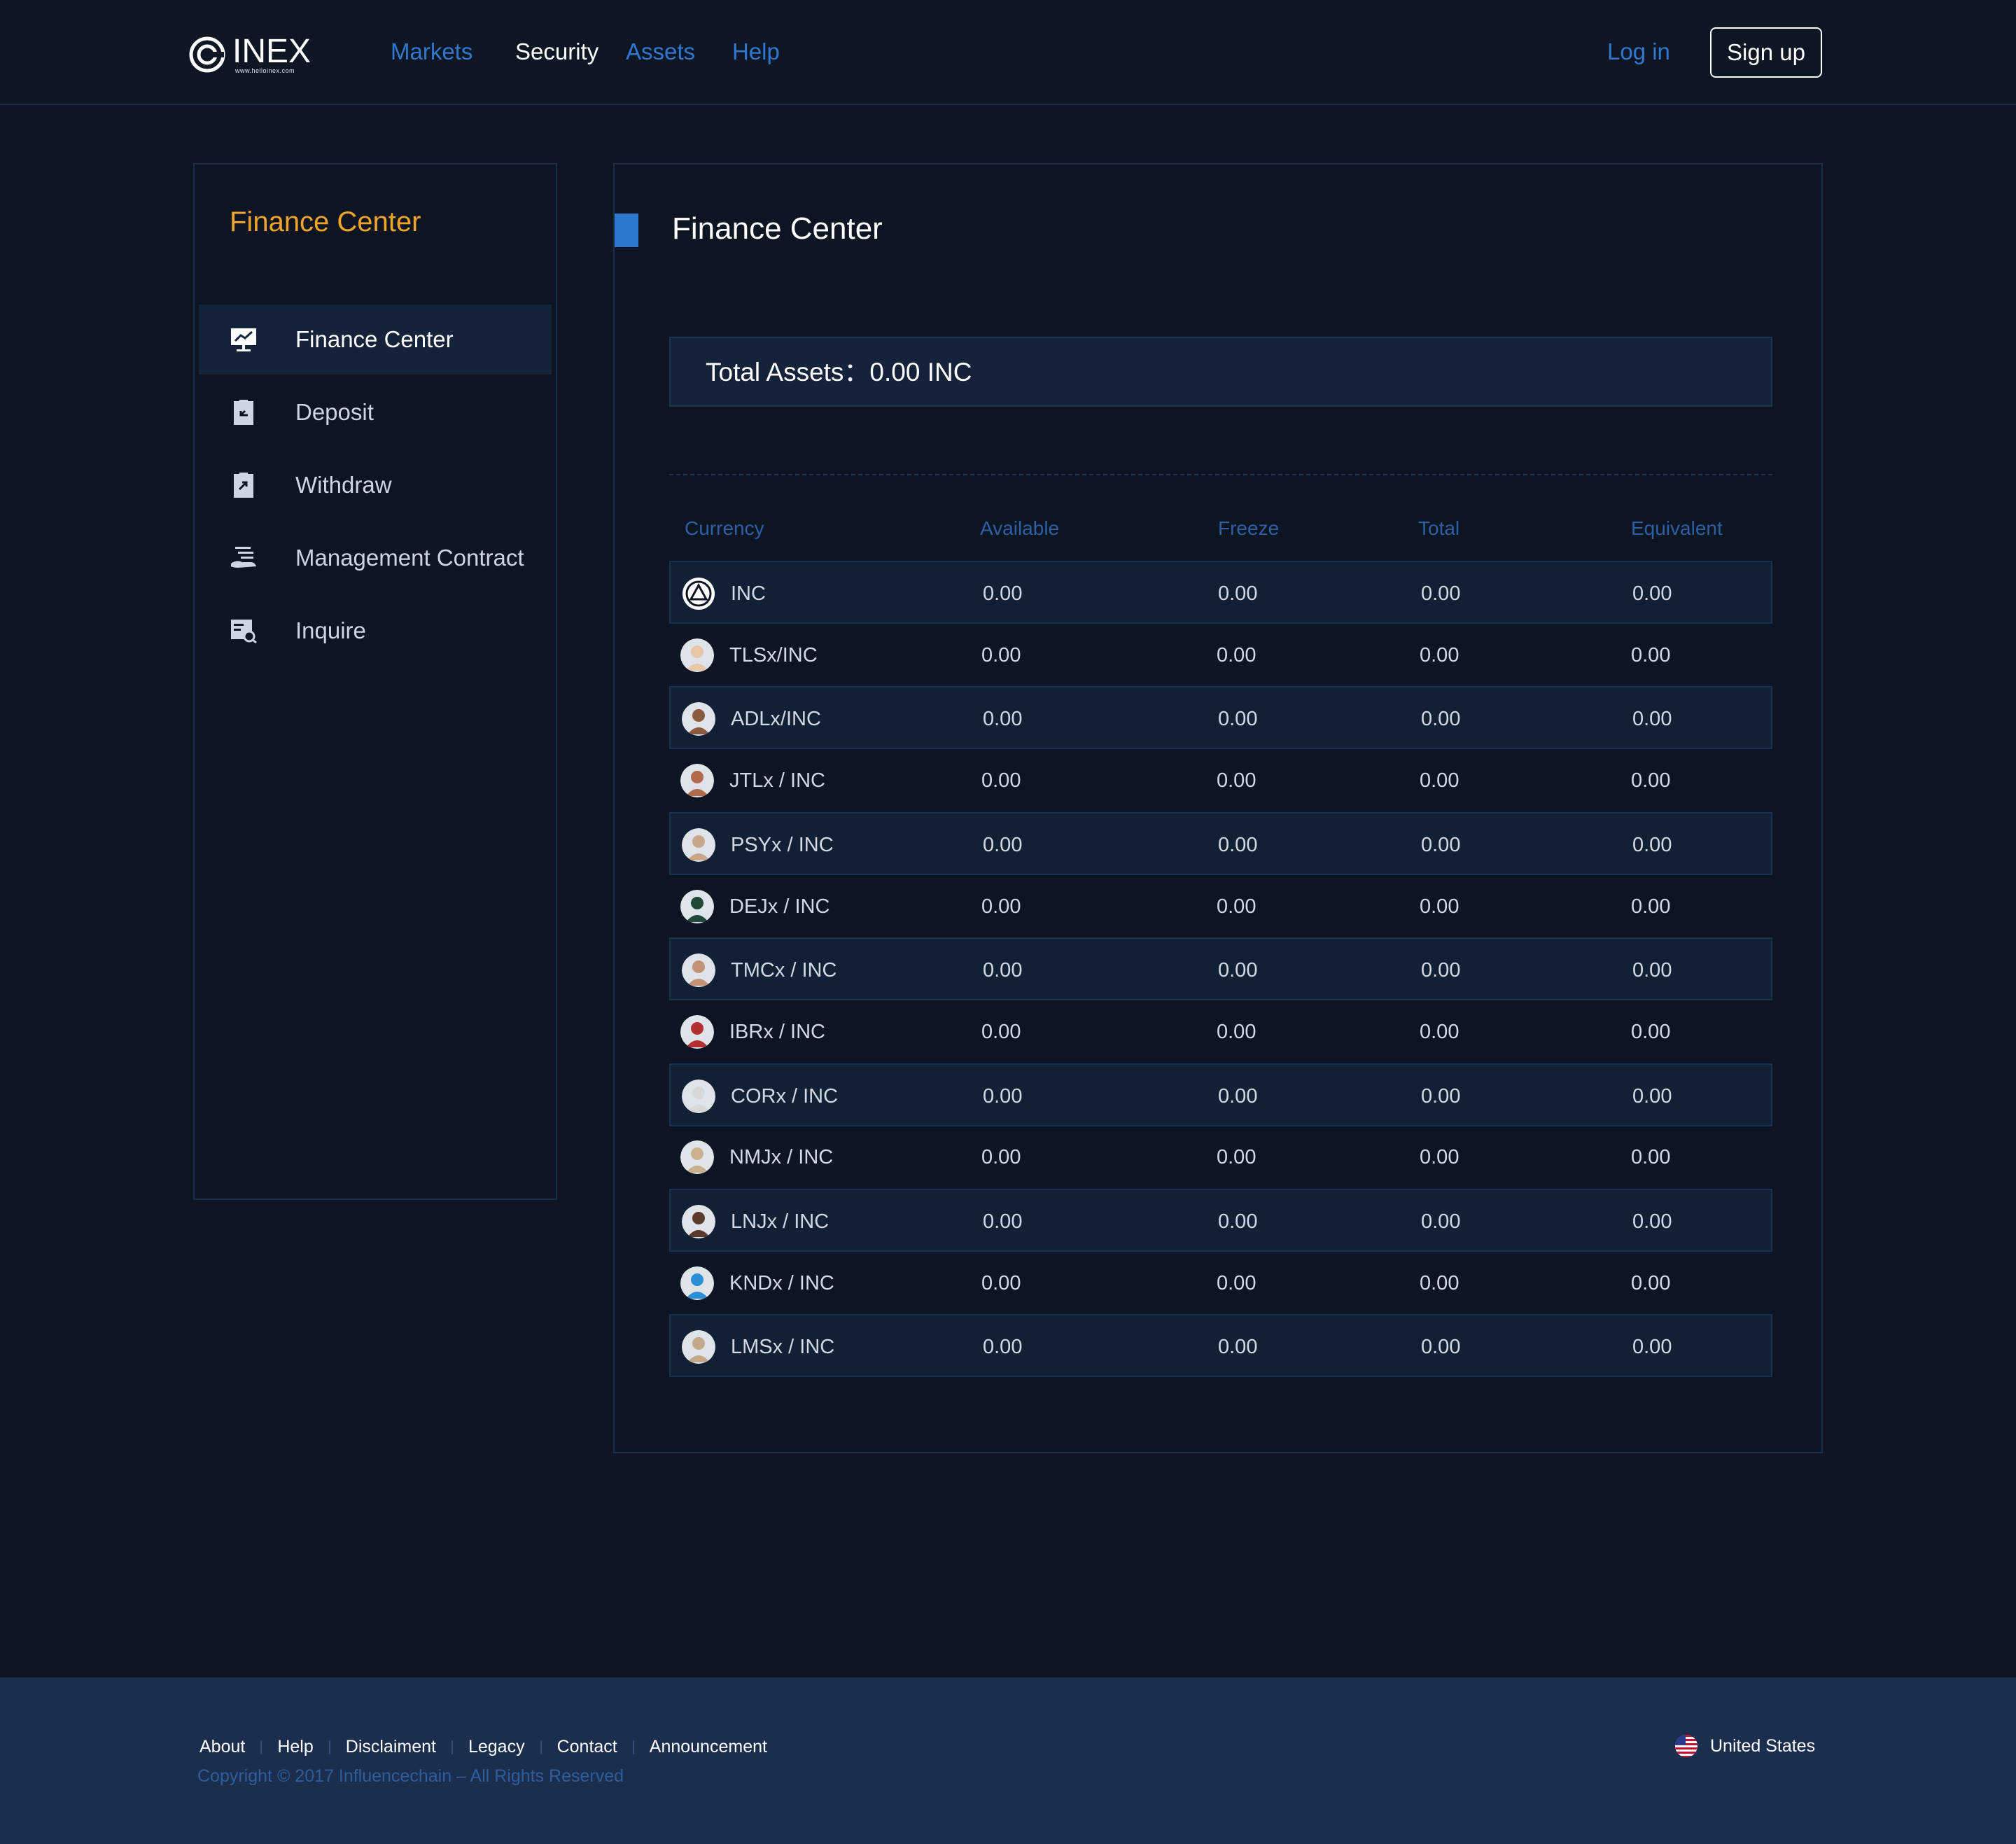 This screenshot has width=2016, height=1844. What do you see at coordinates (375, 485) in the screenshot?
I see `sidebar-item-withdraw: Withdraw` at bounding box center [375, 485].